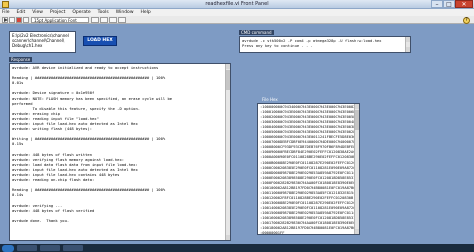 The height and width of the screenshot is (252, 474). What do you see at coordinates (113, 20) in the screenshot?
I see `resize-icon` at bounding box center [113, 20].